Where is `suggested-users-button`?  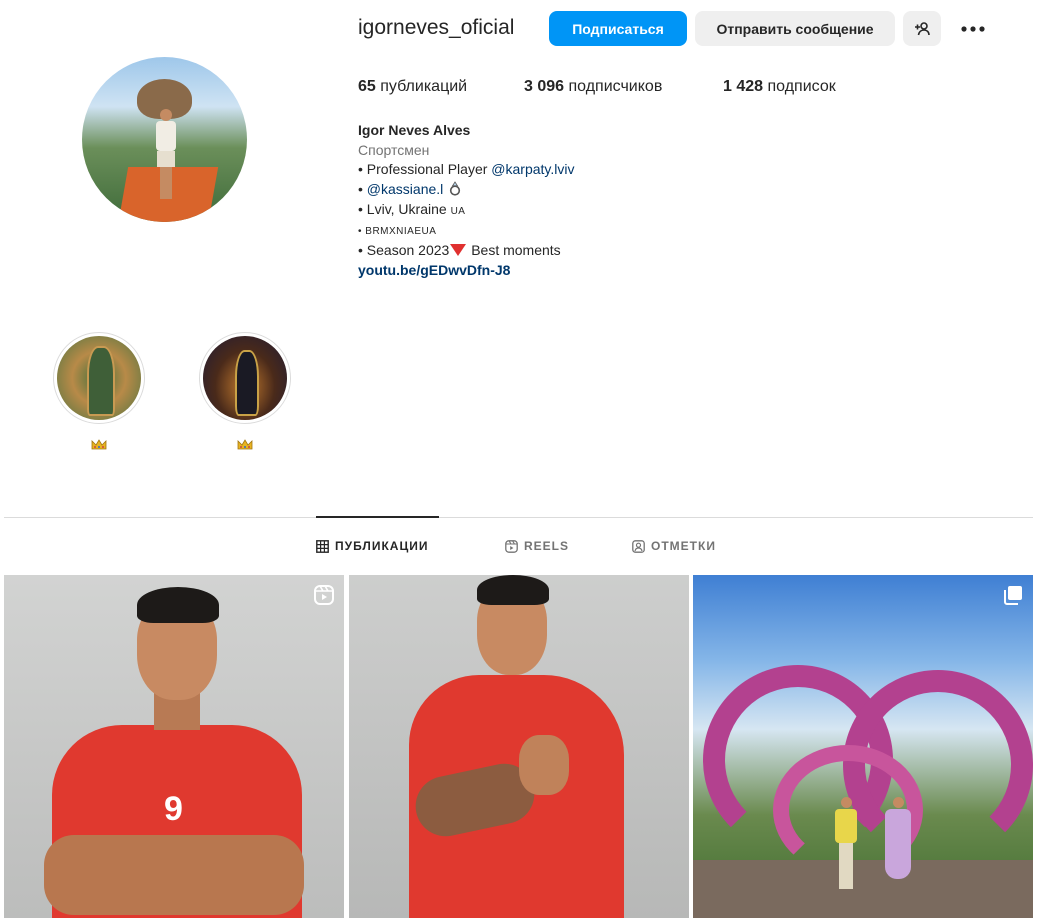 suggested-users-button is located at coordinates (922, 28).